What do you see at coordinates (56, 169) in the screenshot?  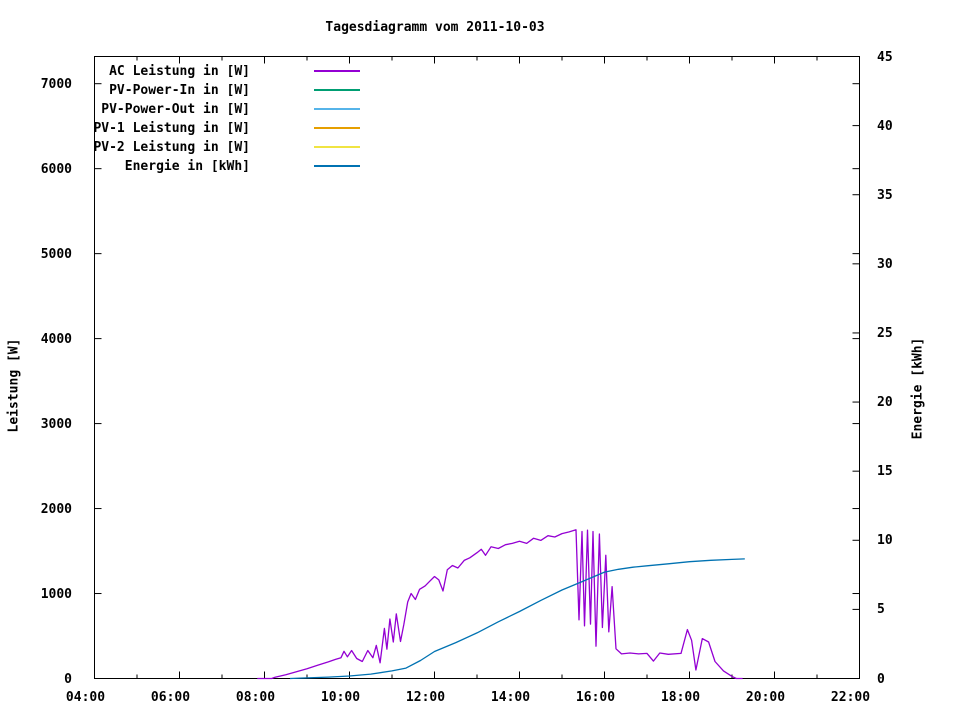 I see `y-left-tick-label: 6000` at bounding box center [56, 169].